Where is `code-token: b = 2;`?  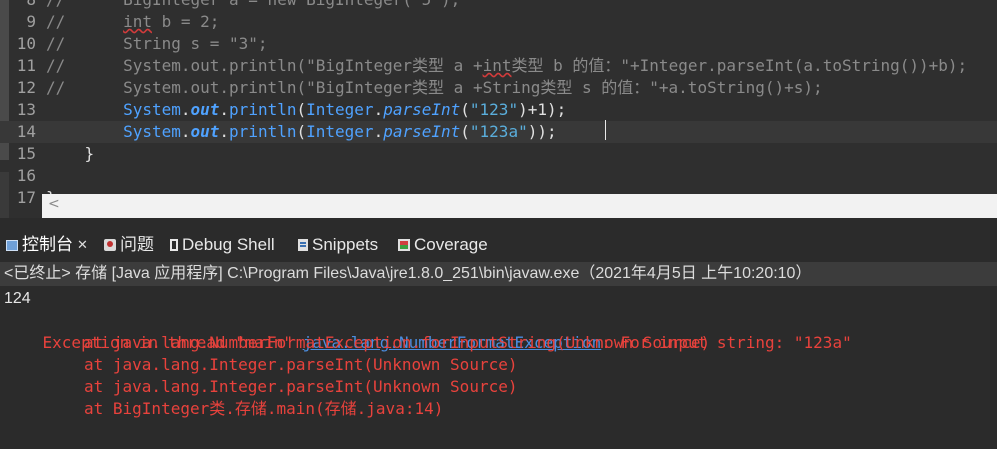 code-token: b = 2; is located at coordinates (185, 21).